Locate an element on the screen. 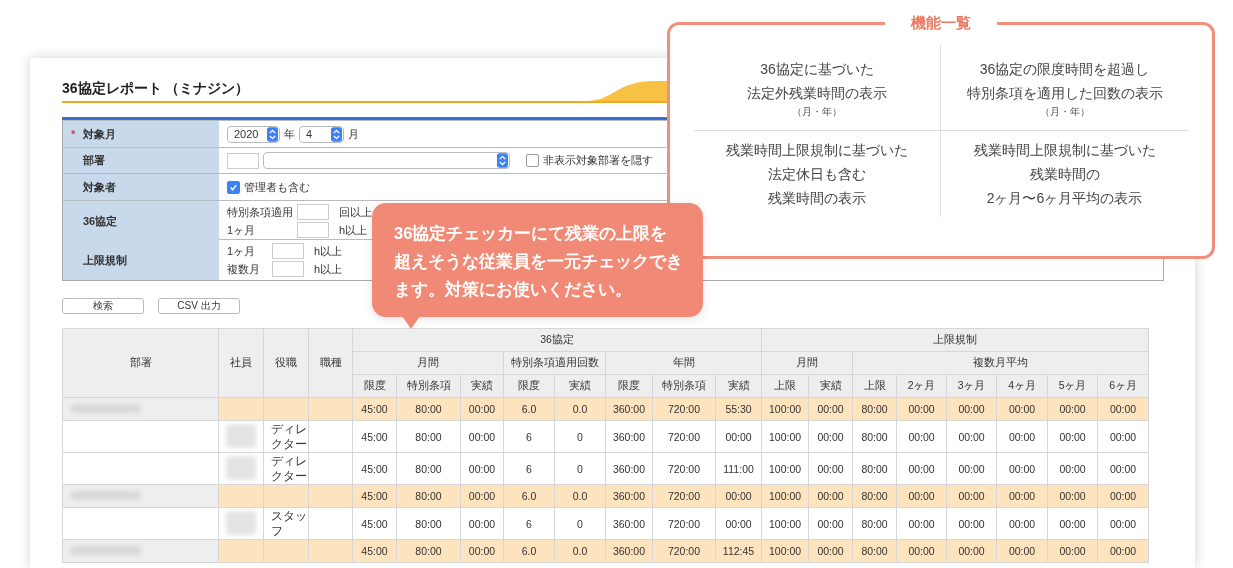 The width and height of the screenshot is (1233, 568). checkbox-label: 管理者も含む is located at coordinates (277, 187).